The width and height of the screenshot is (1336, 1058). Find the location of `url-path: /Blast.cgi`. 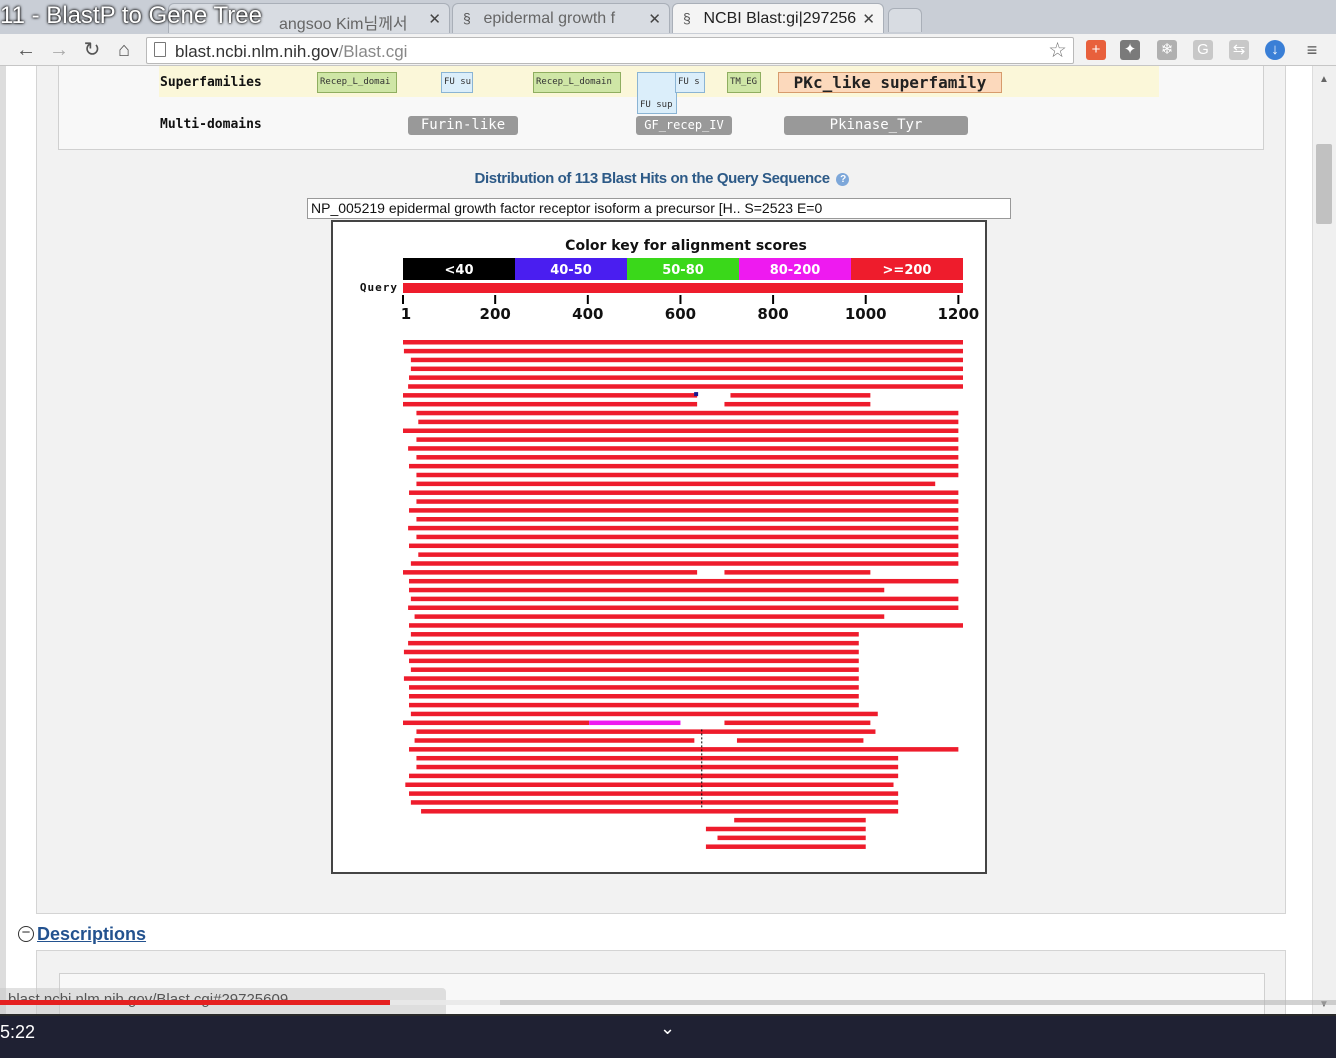

url-path: /Blast.cgi is located at coordinates (373, 51).